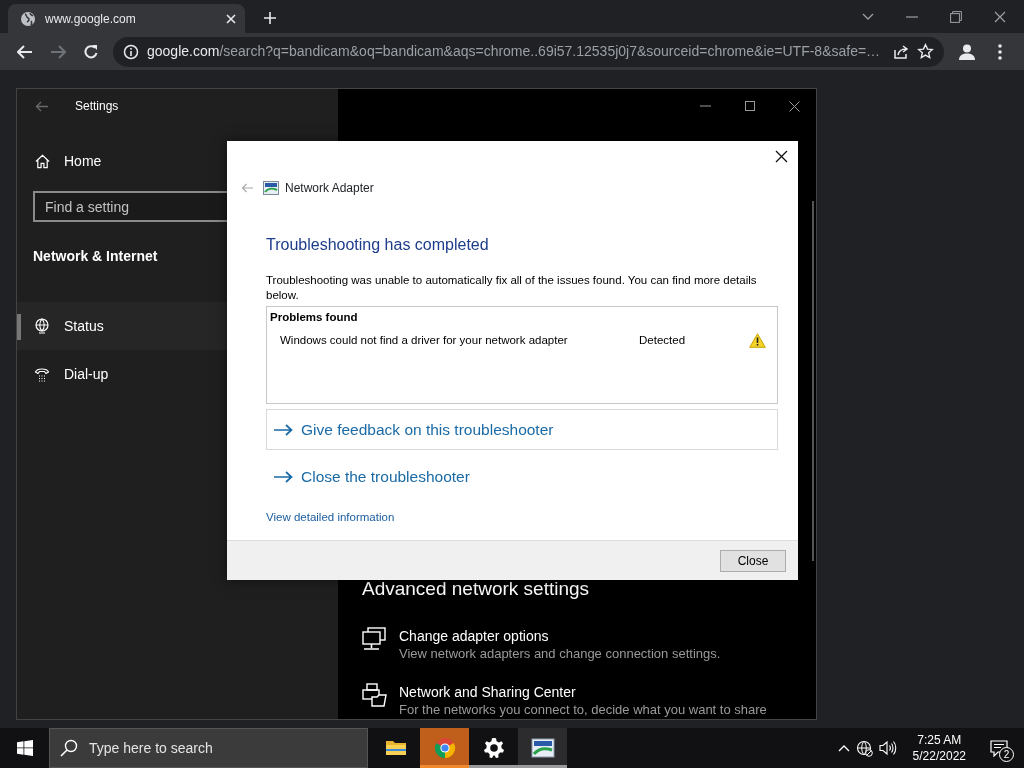  I want to click on section-heading: Advanced network settings, so click(476, 589).